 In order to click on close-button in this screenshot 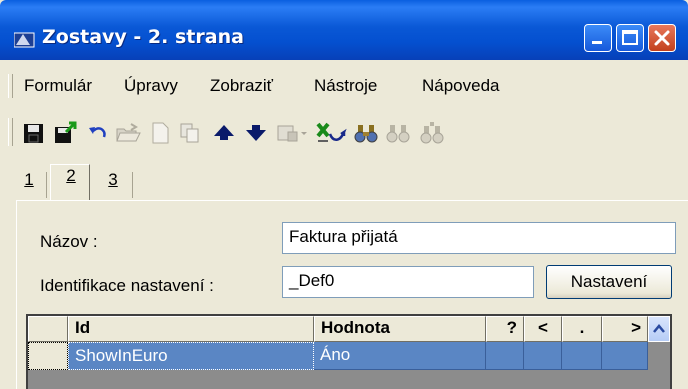, I will do `click(662, 38)`.